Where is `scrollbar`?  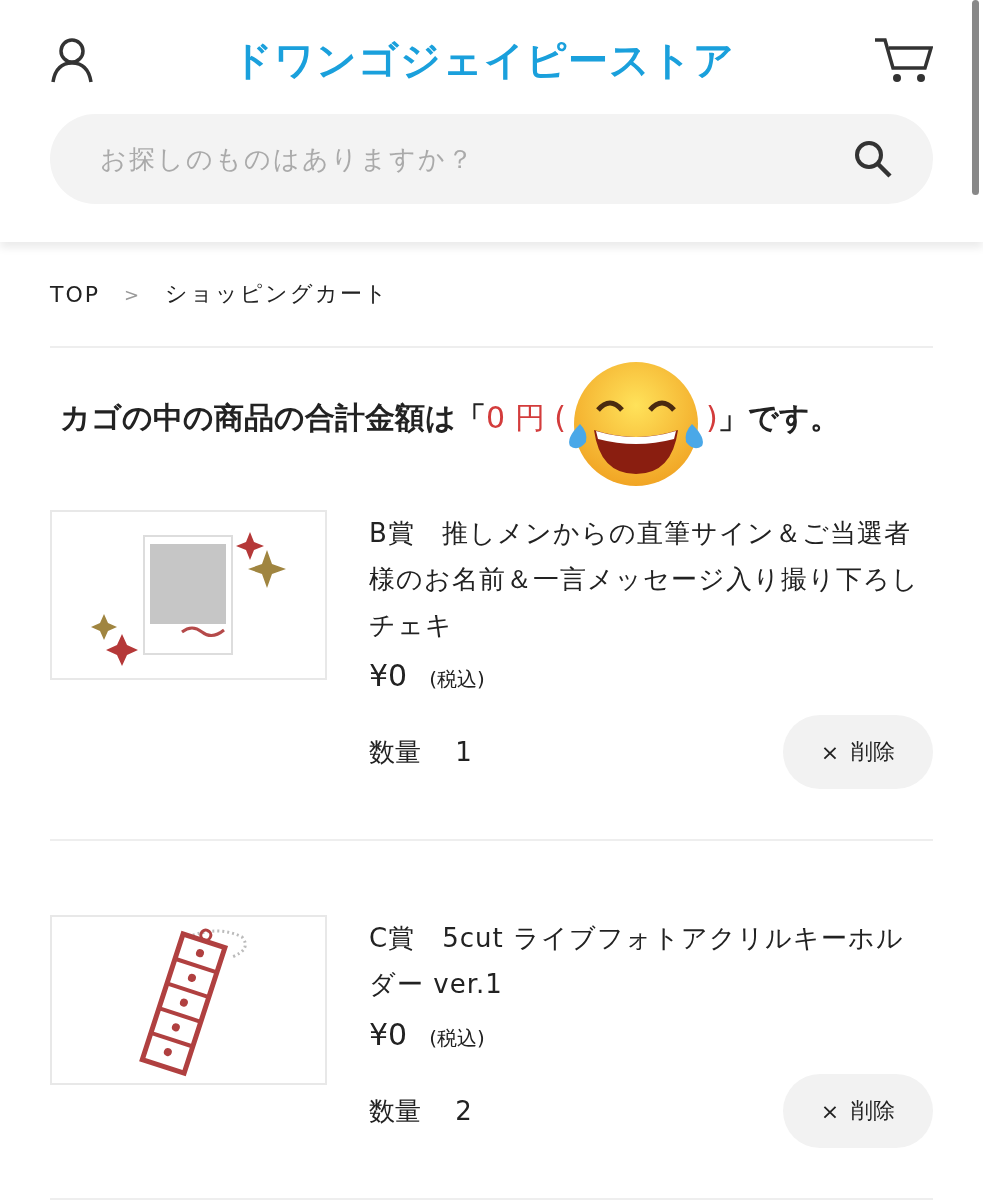
scrollbar is located at coordinates (975, 97).